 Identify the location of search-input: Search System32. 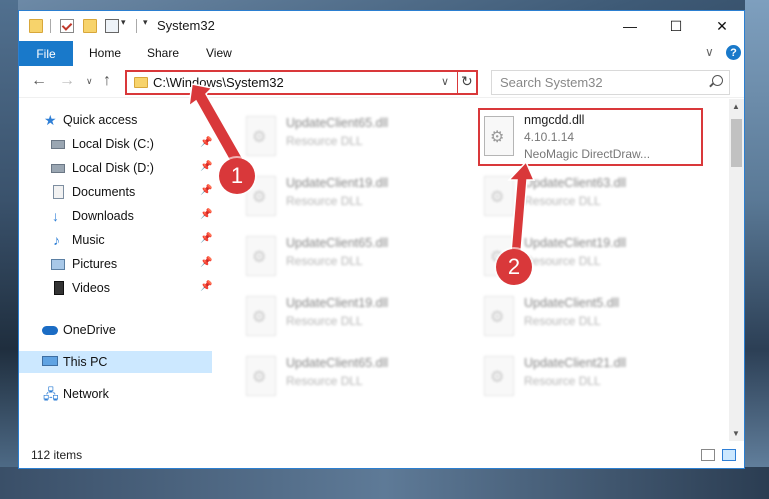
(610, 82).